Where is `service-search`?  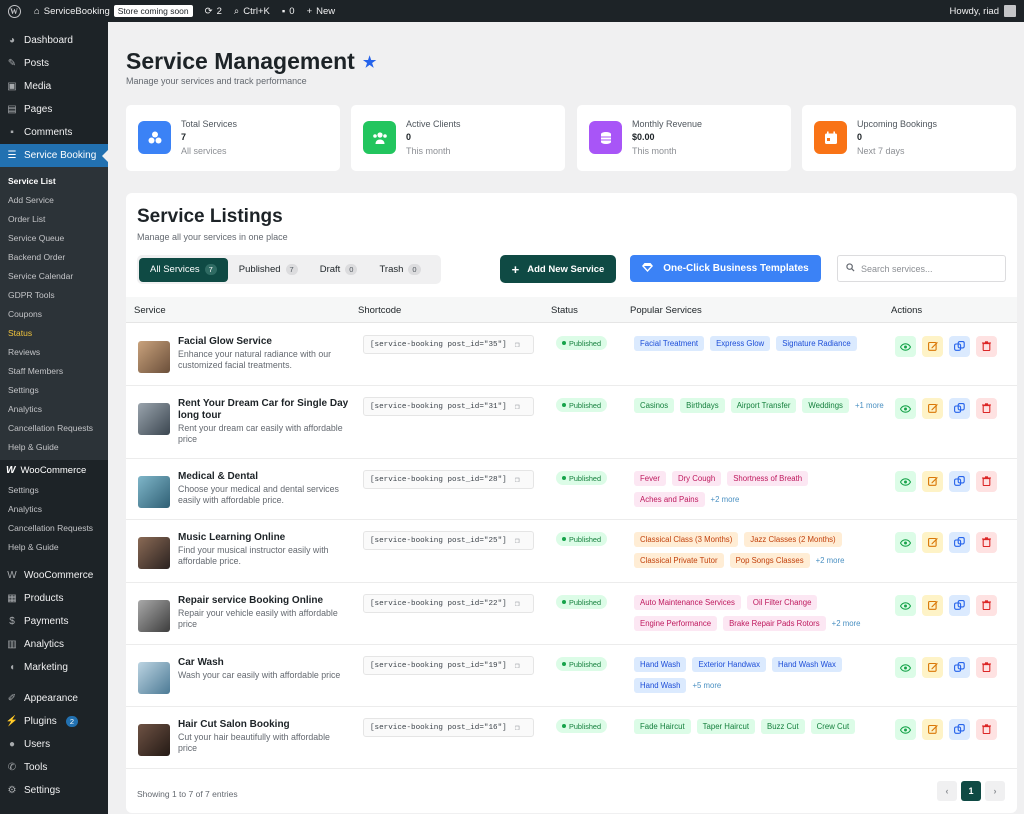
service-search is located at coordinates (921, 268).